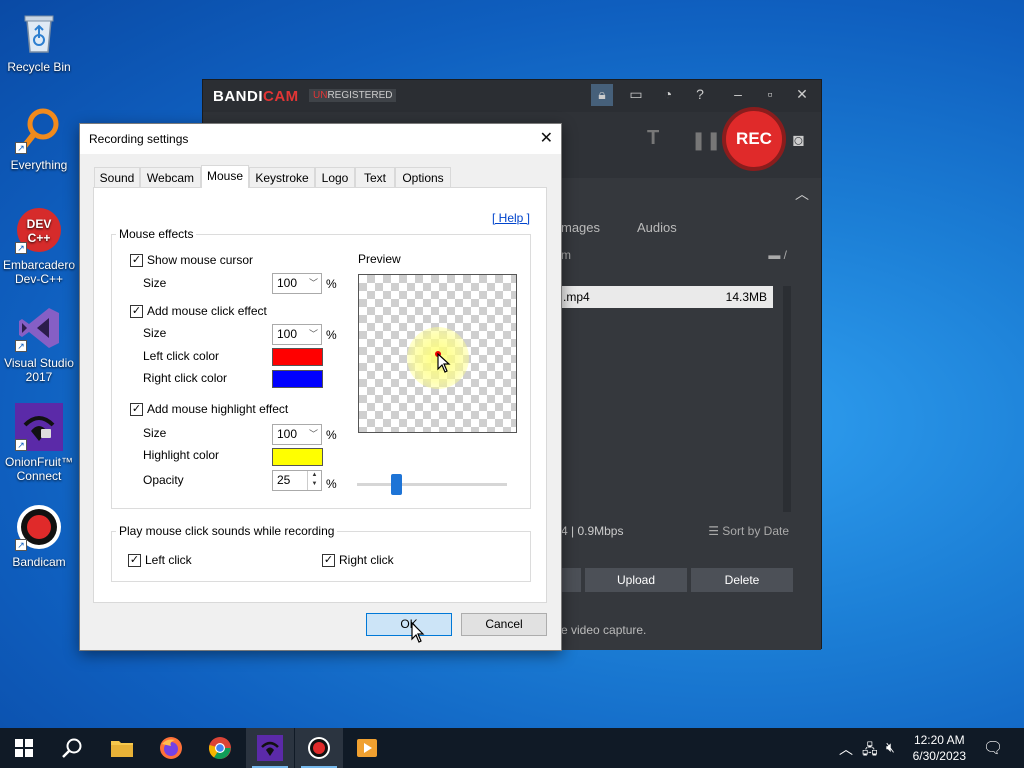 This screenshot has height=768, width=1024. I want to click on network-icon: 🖧︎, so click(870, 751).